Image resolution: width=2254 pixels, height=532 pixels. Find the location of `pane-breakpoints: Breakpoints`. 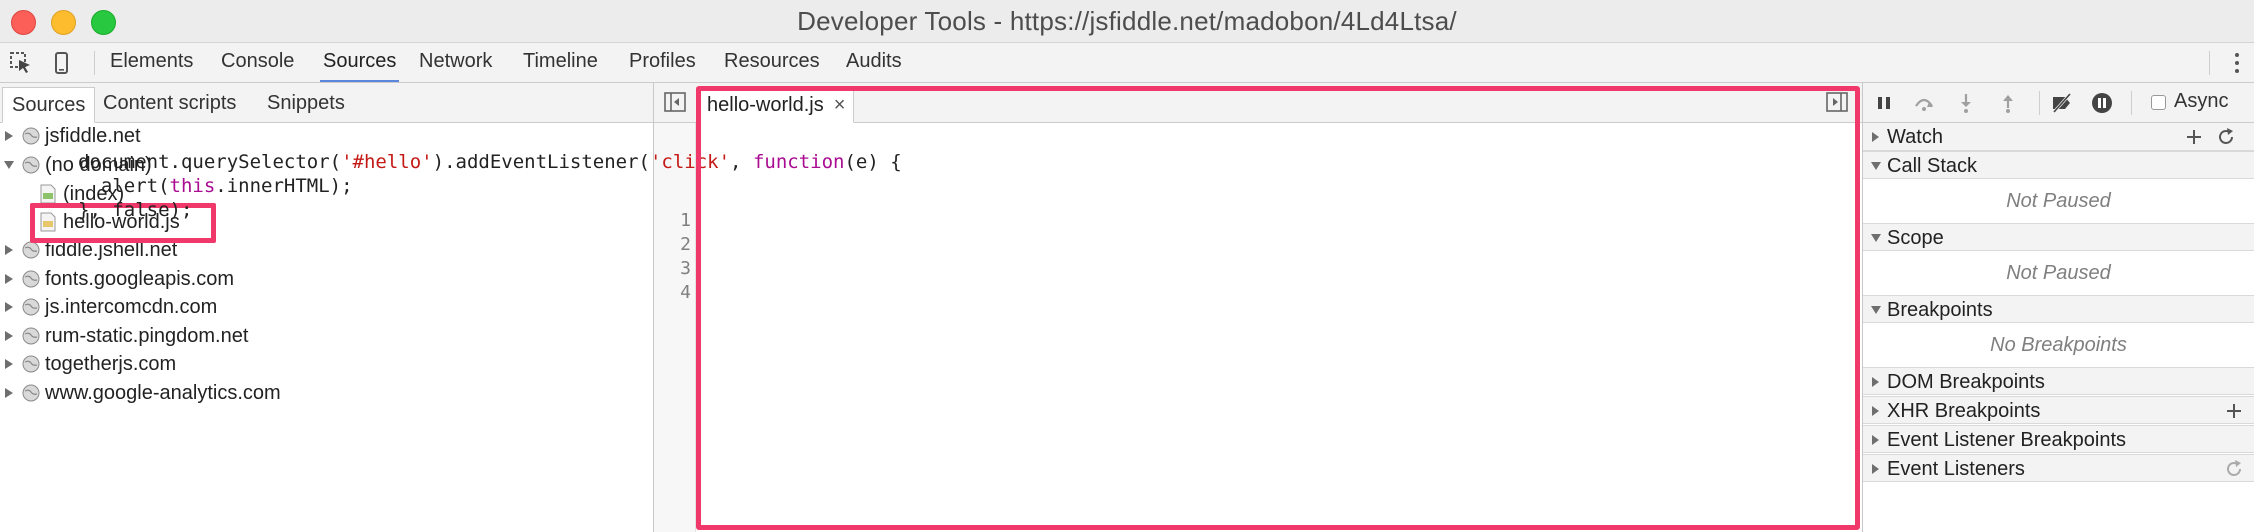

pane-breakpoints: Breakpoints is located at coordinates (2058, 309).